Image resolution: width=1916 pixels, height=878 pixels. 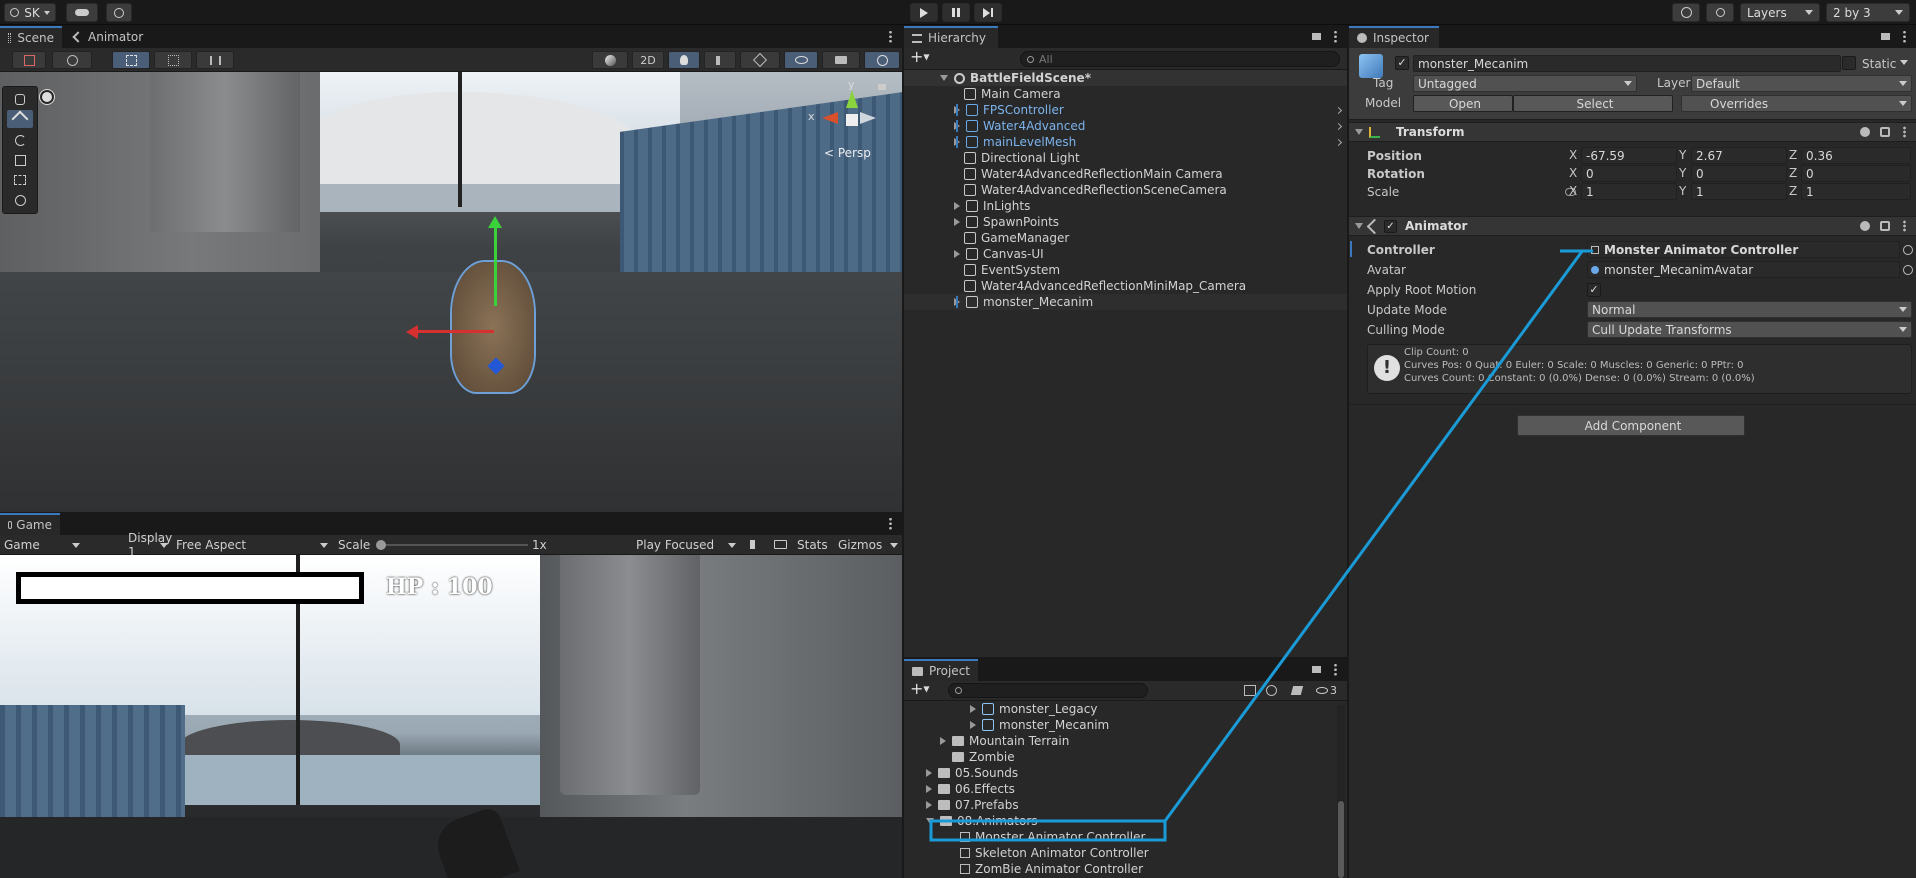 I want to click on object-name-field: monster_Mecanim, so click(x=1627, y=63).